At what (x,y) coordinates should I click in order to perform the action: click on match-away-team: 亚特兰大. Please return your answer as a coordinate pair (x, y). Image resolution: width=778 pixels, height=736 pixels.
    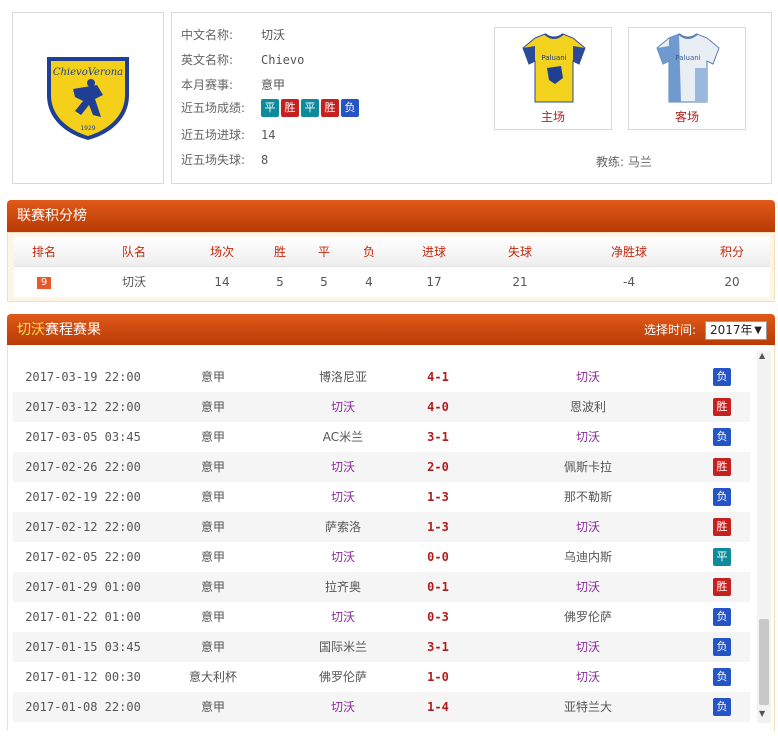
    Looking at the image, I should click on (588, 707).